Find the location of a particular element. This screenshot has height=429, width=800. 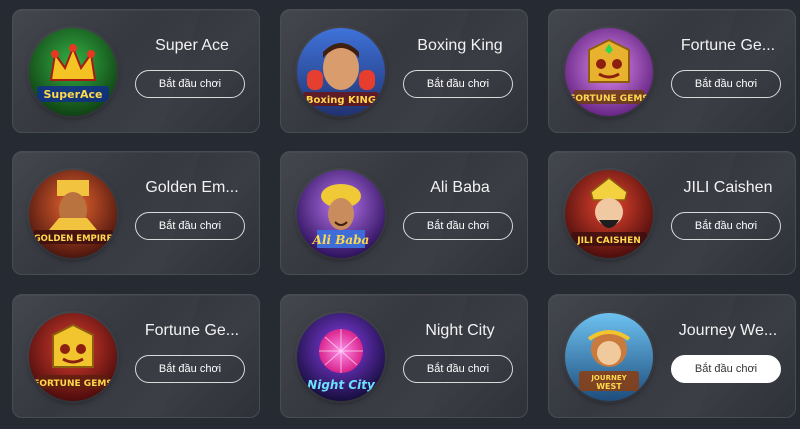

svg-text: Ali Baba is located at coordinates (341, 240).